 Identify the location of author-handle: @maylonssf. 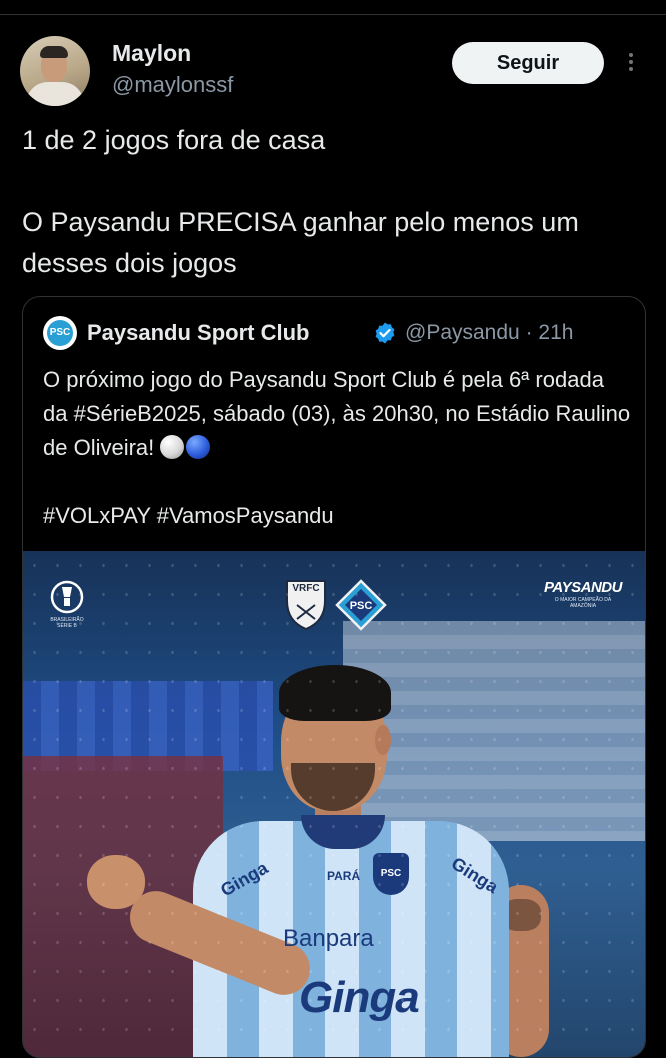
(172, 85).